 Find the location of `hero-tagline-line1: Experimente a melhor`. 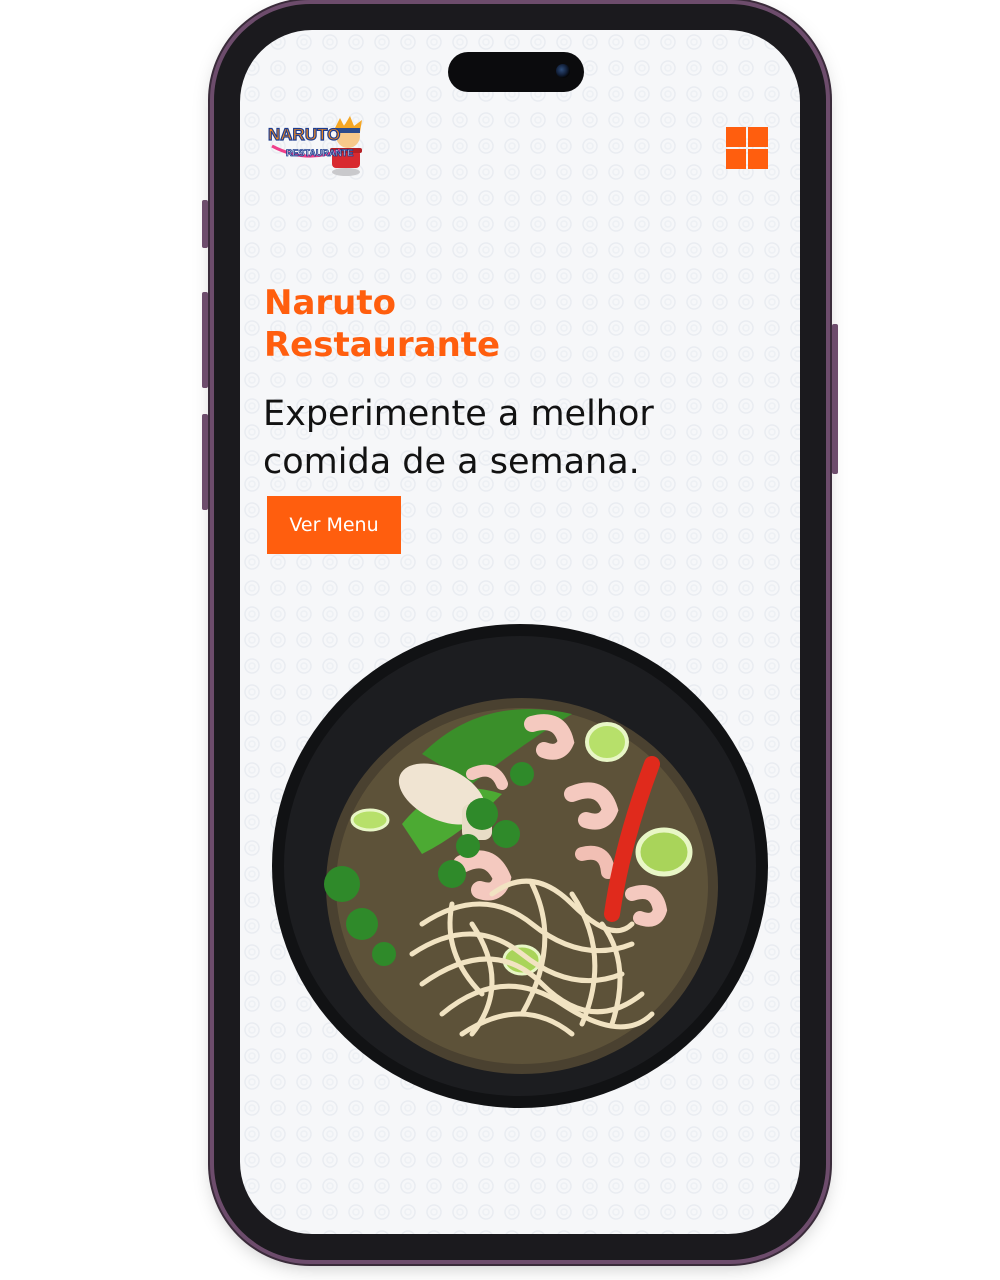

hero-tagline-line1: Experimente a melhor is located at coordinates (458, 414).